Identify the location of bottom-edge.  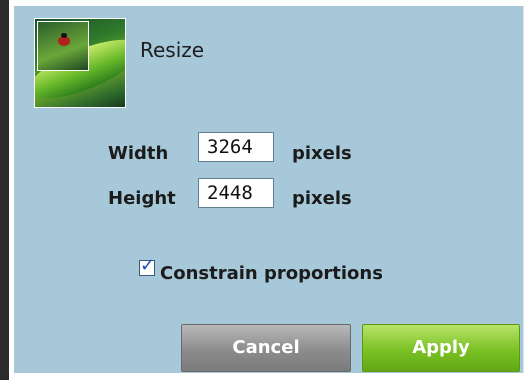
(271, 376).